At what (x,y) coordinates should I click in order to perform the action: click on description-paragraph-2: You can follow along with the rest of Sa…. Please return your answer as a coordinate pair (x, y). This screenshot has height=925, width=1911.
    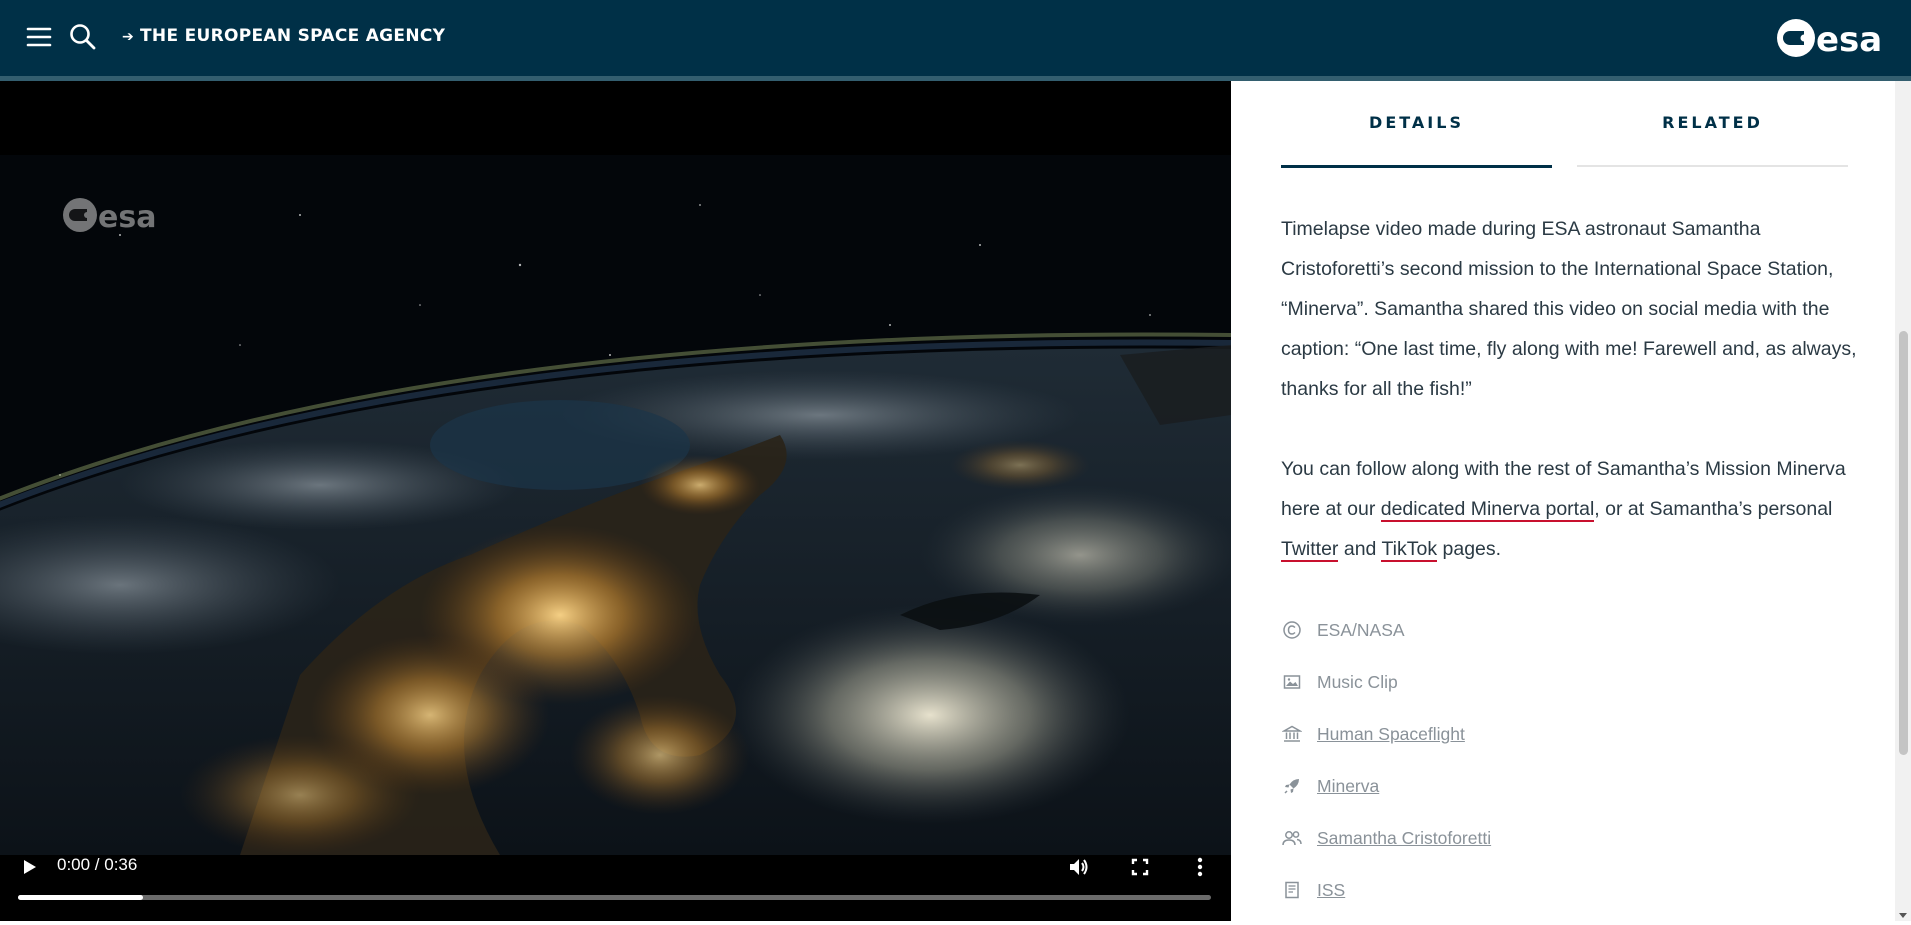
    Looking at the image, I should click on (1571, 509).